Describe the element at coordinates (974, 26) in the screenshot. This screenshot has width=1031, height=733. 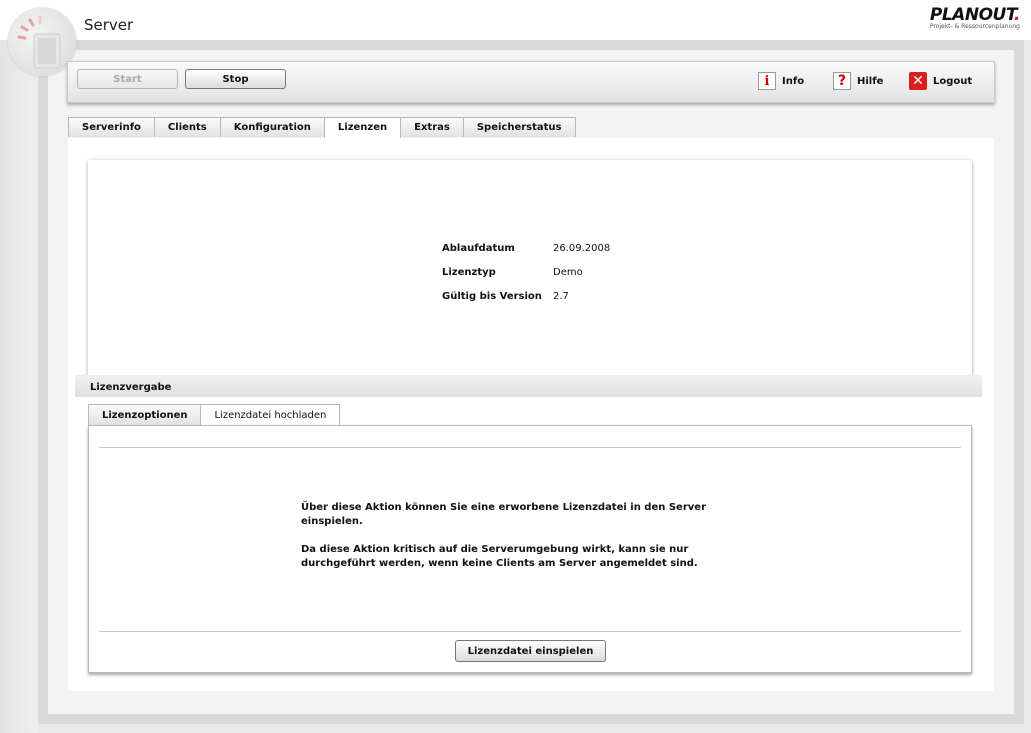
I see `brand-subtitle: Projekt- & Ressourcenplanung` at that location.